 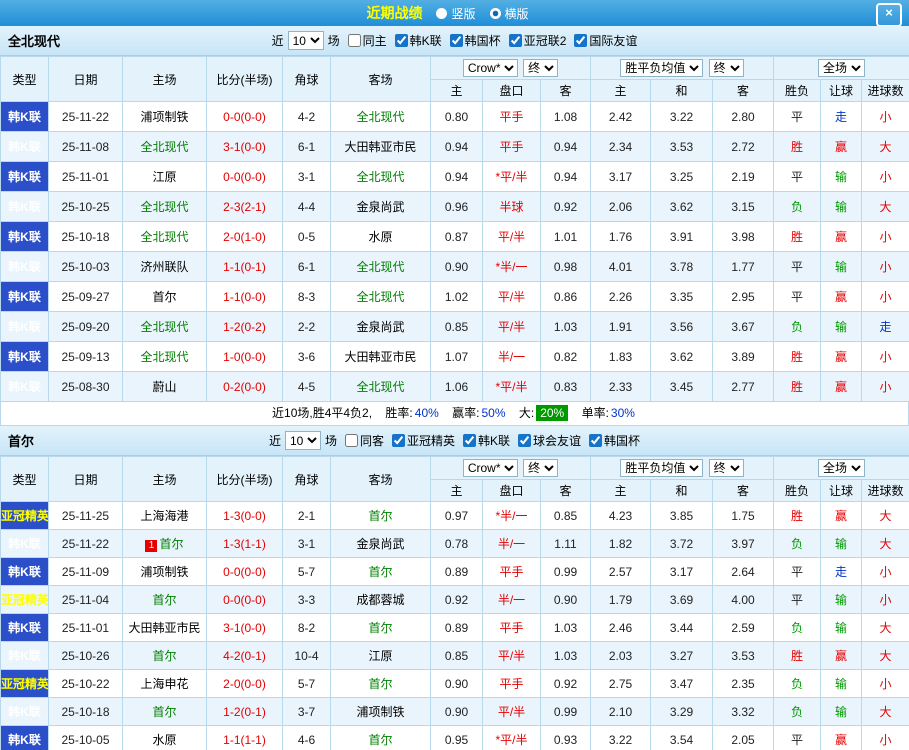 What do you see at coordinates (430, 441) in the screenshot?
I see `league-filter-label: 亚冠精英` at bounding box center [430, 441].